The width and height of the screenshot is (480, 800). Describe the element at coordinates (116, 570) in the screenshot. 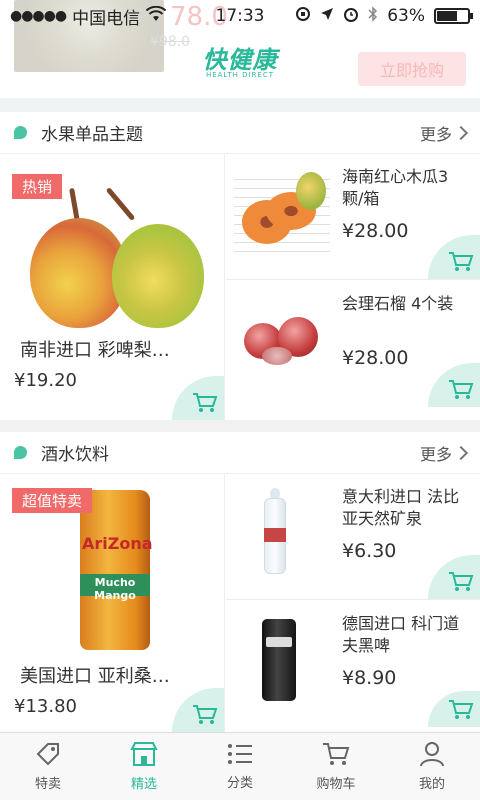

I see `can-image: AriZona Mucho Mango` at that location.